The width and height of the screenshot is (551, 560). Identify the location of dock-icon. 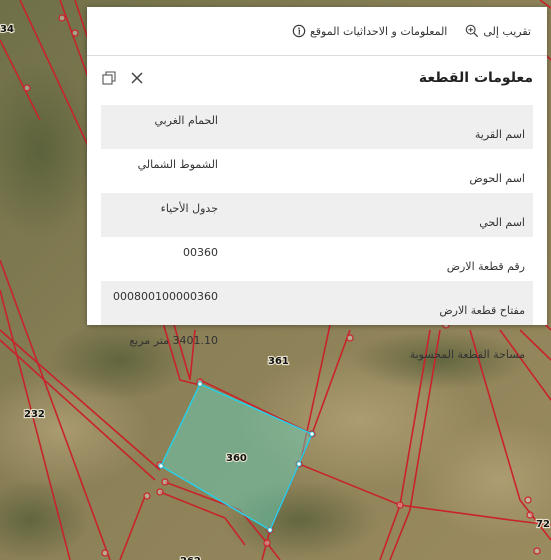
(109, 78).